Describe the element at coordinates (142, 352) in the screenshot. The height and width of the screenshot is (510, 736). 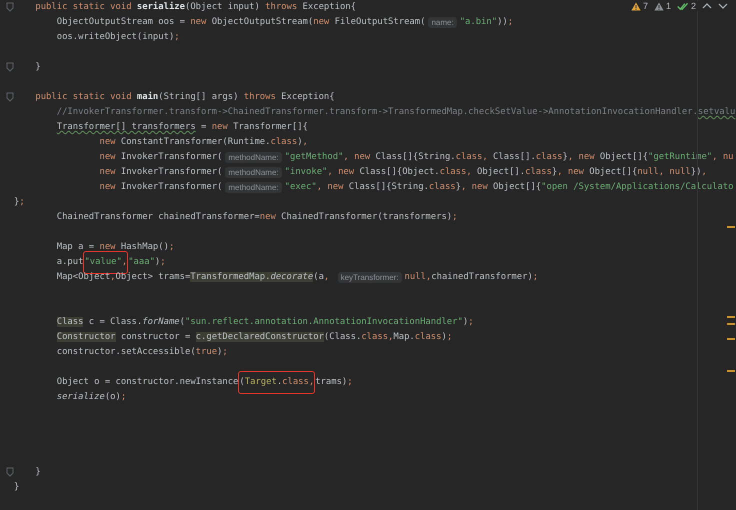
I see `code-text: constructor.setAccessible(true);` at that location.